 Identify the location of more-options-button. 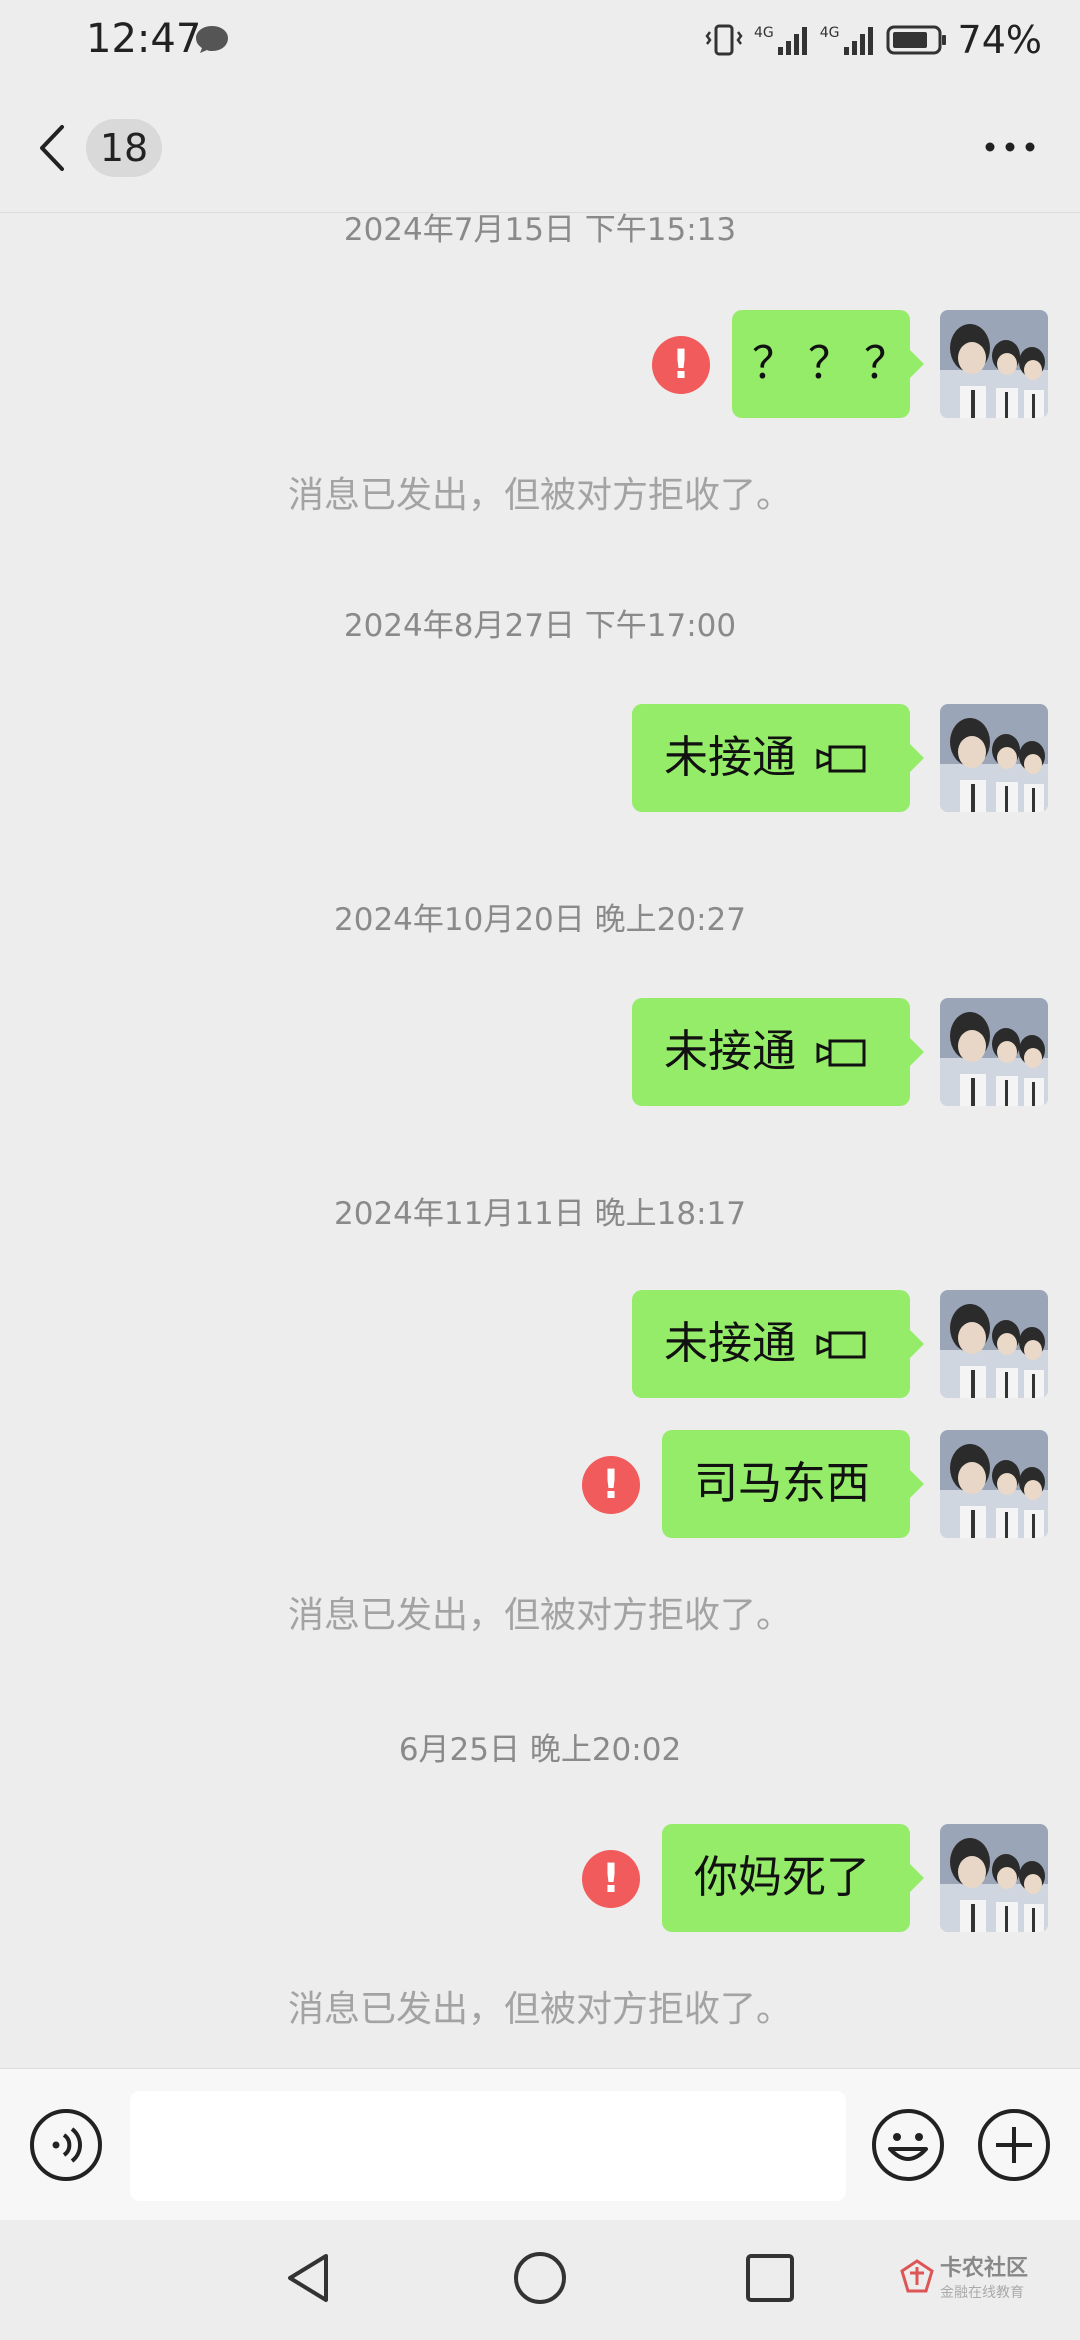
(1010, 147).